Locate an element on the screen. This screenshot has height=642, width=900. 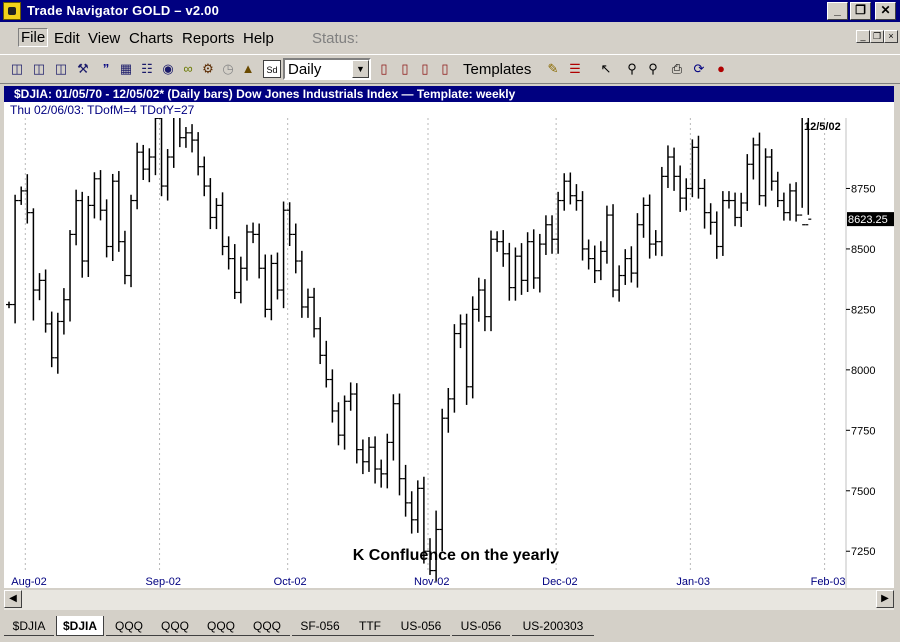
traffic-light-icon: ● is located at coordinates (721, 69).